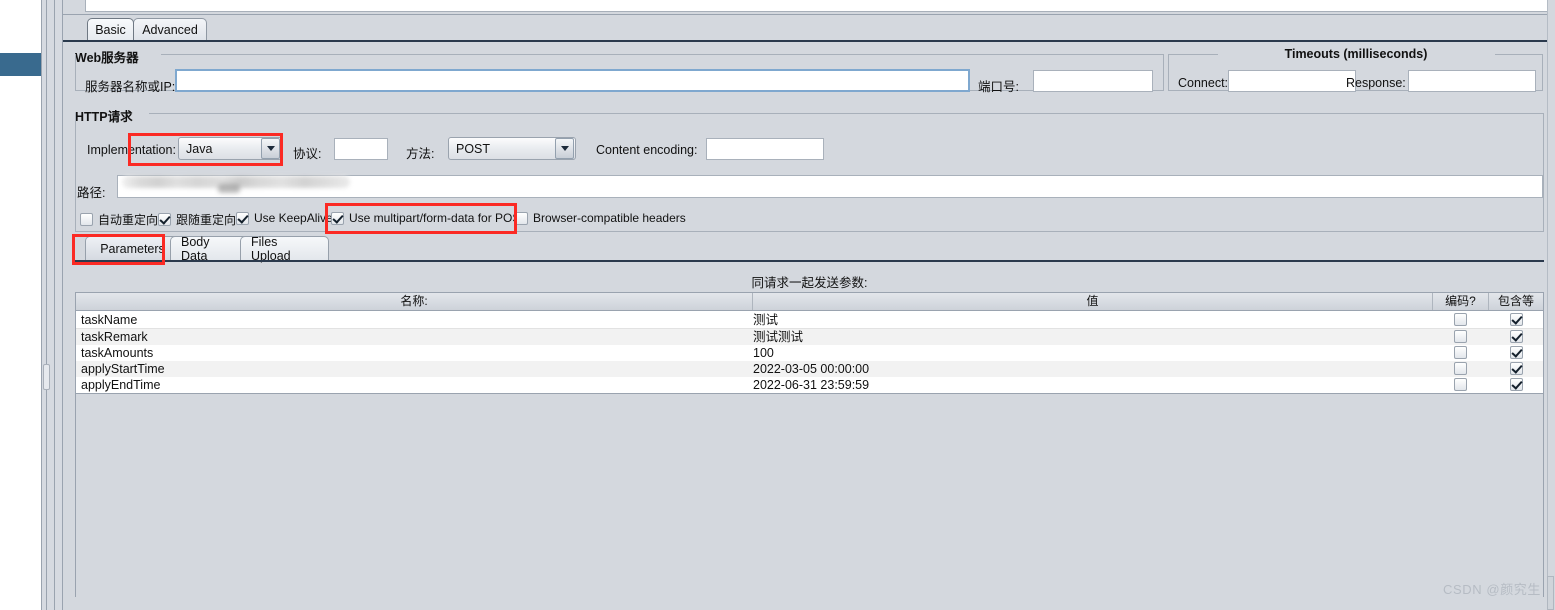 The height and width of the screenshot is (610, 1555). Describe the element at coordinates (229, 188) in the screenshot. I see `path-redacted-glyph` at that location.